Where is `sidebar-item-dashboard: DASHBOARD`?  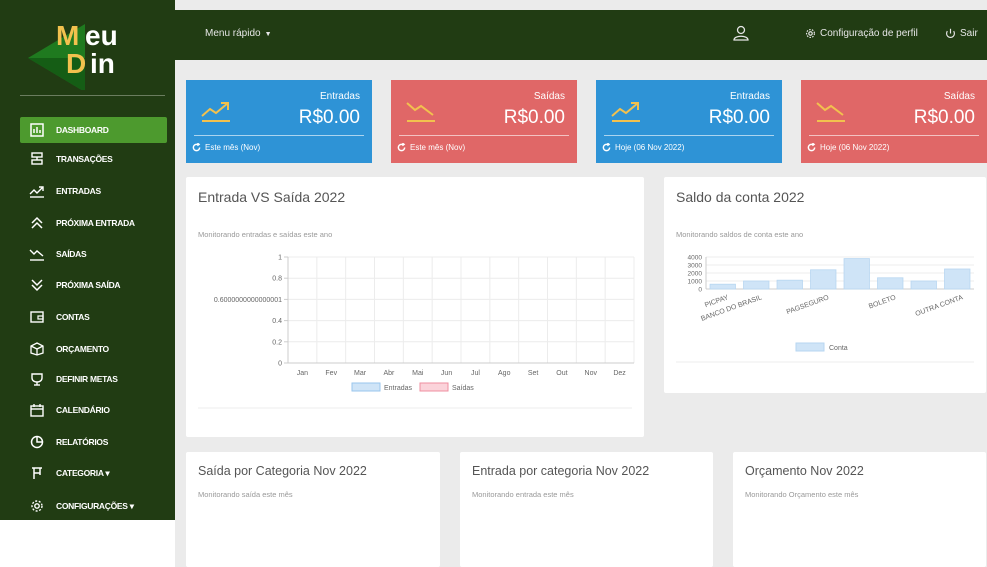 sidebar-item-dashboard: DASHBOARD is located at coordinates (93, 130).